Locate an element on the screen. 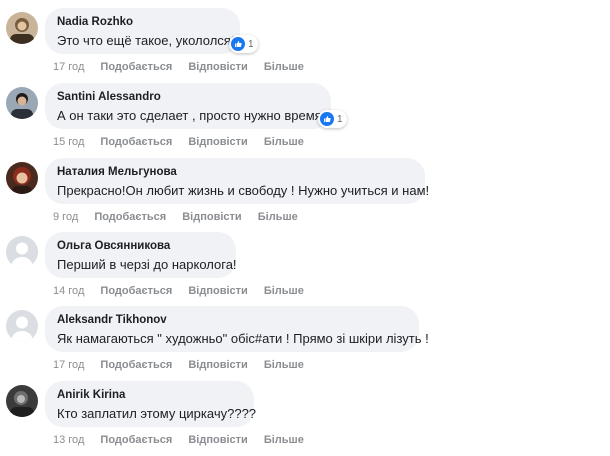 The width and height of the screenshot is (610, 456). comment-actions: 9 год Подобається Відповісти Більше is located at coordinates (182, 217).